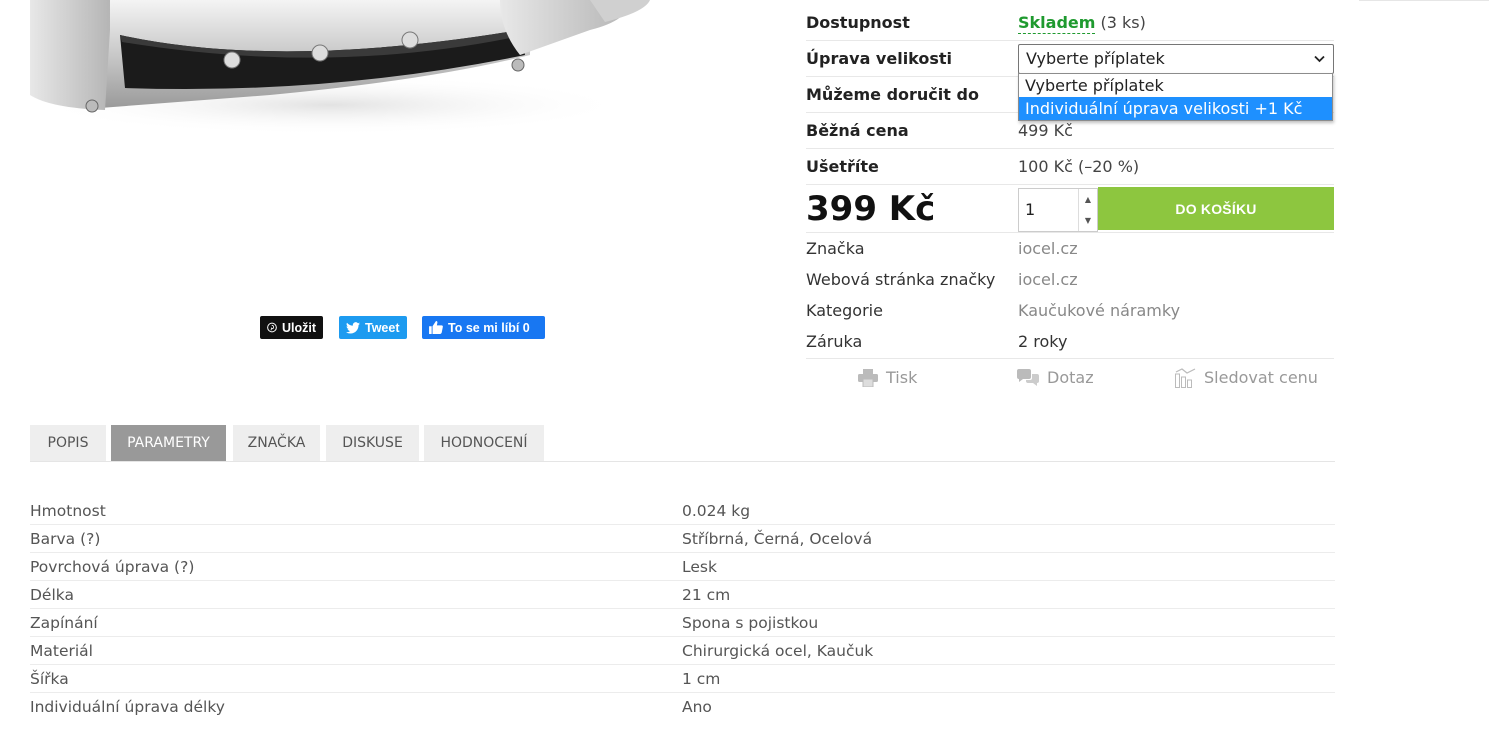 This screenshot has width=1489, height=743. I want to click on availability-row: Dostupnost Skladem (3 ks), so click(1070, 23).